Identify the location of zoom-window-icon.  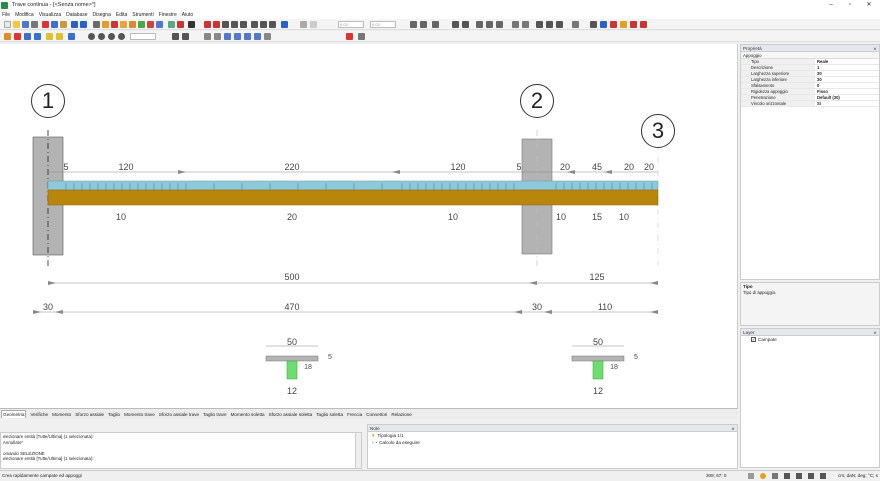
(111, 36).